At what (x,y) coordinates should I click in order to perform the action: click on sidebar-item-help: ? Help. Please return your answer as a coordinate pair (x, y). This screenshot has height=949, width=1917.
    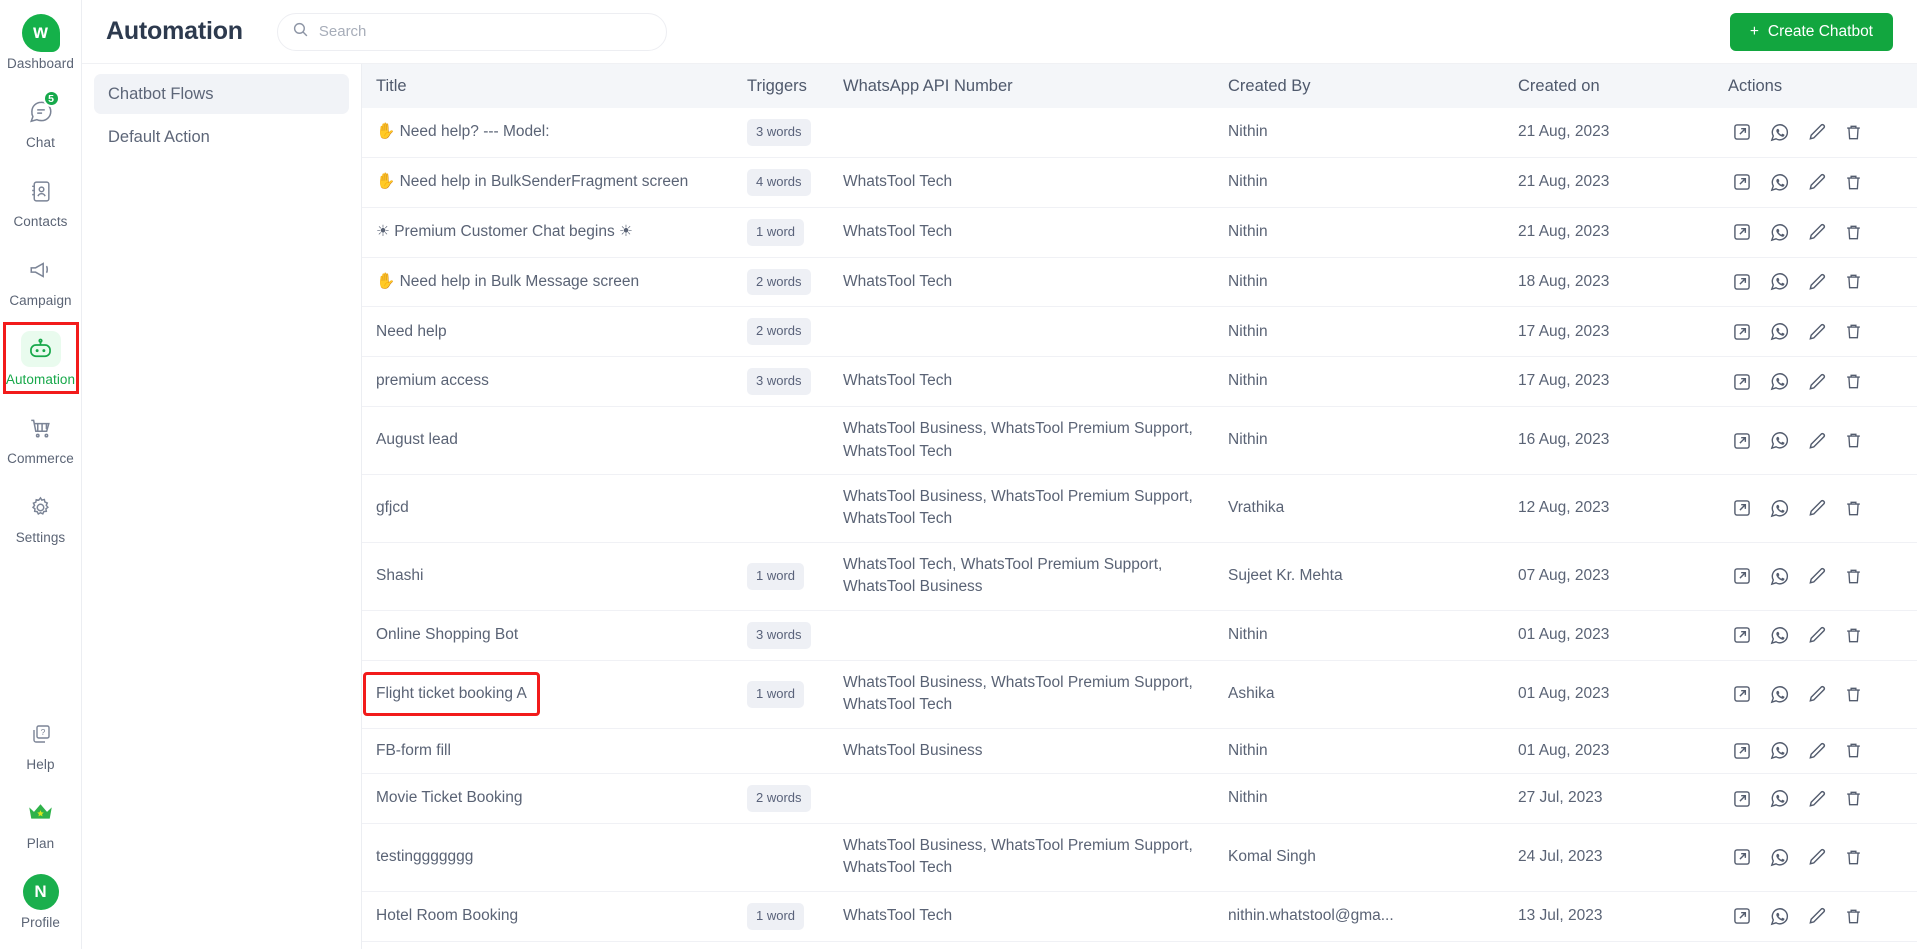
    Looking at the image, I should click on (41, 743).